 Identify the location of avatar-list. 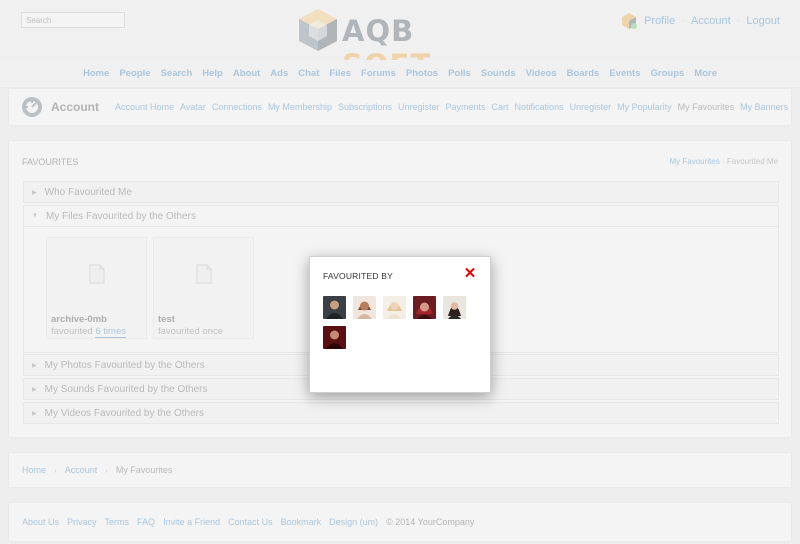
(403, 322).